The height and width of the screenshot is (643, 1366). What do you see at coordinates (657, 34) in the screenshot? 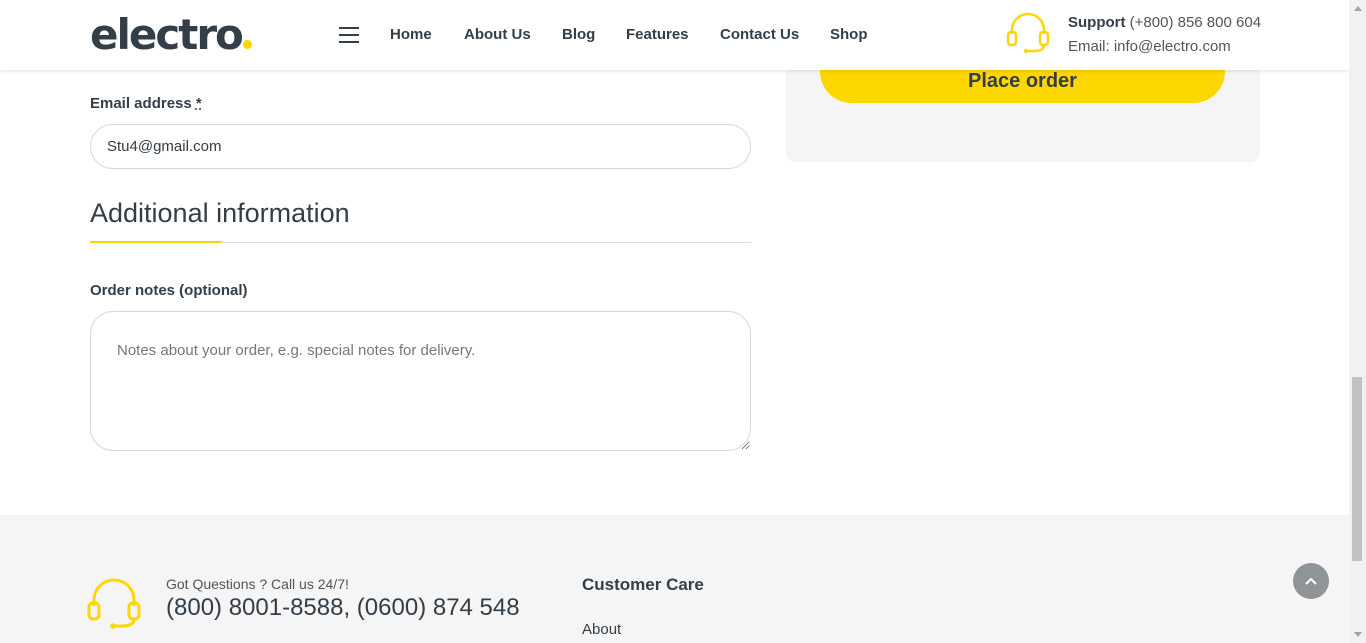
I see `nav-features: Features` at bounding box center [657, 34].